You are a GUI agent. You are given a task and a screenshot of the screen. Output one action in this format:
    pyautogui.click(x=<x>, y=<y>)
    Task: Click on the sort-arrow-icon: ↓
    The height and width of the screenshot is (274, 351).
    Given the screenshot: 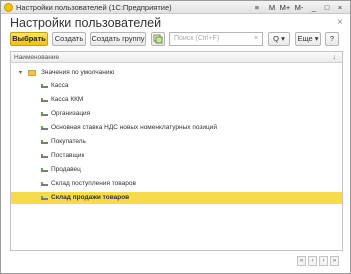 What is the action you would take?
    pyautogui.click(x=334, y=57)
    